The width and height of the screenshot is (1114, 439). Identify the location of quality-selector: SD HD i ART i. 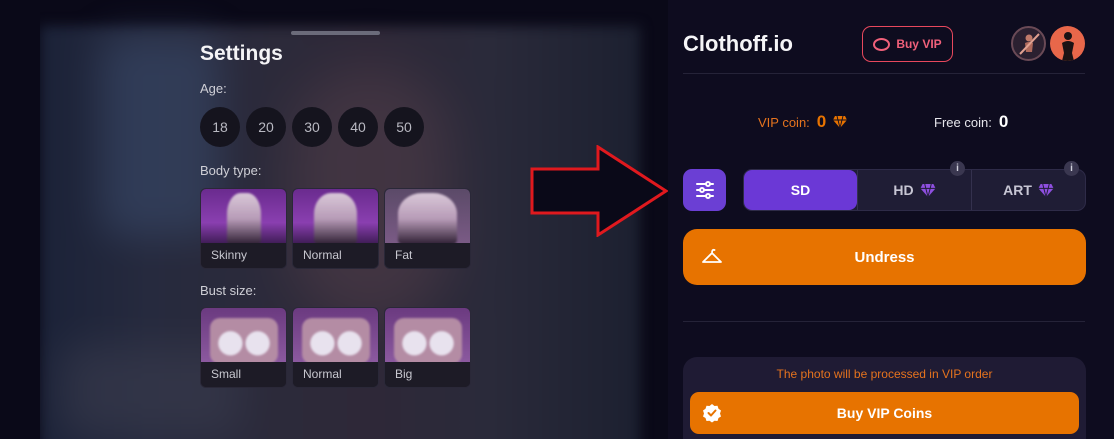
(914, 186).